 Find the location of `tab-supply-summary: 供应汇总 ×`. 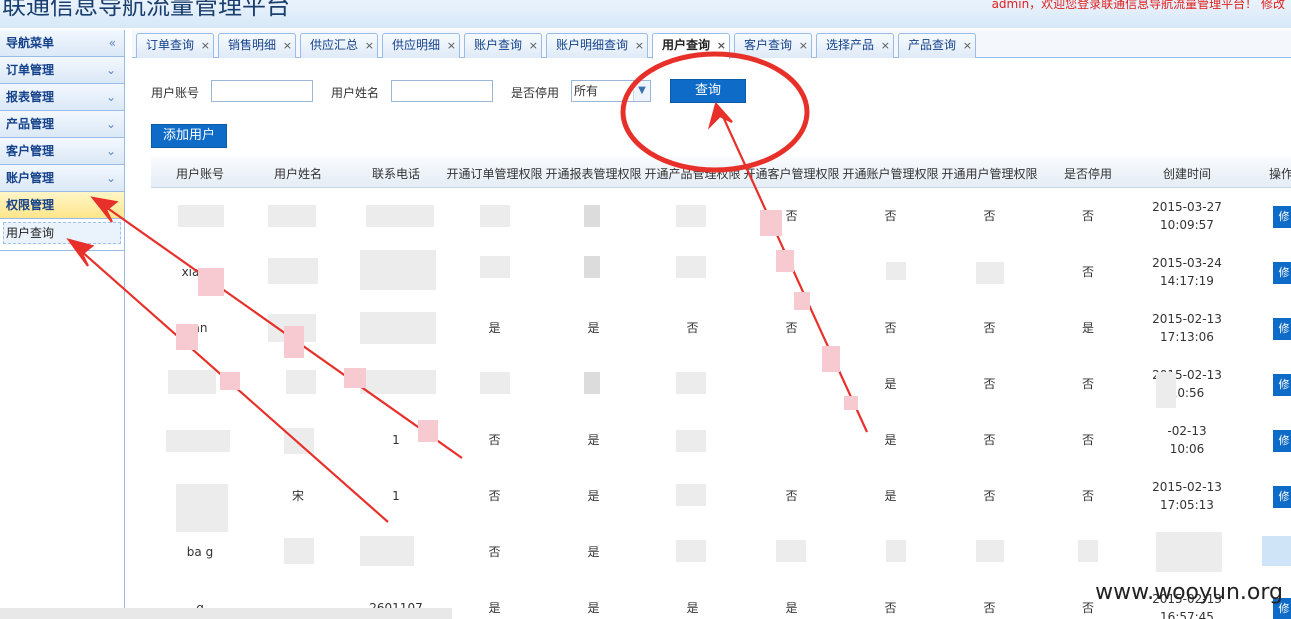

tab-supply-summary: 供应汇总 × is located at coordinates (339, 45).